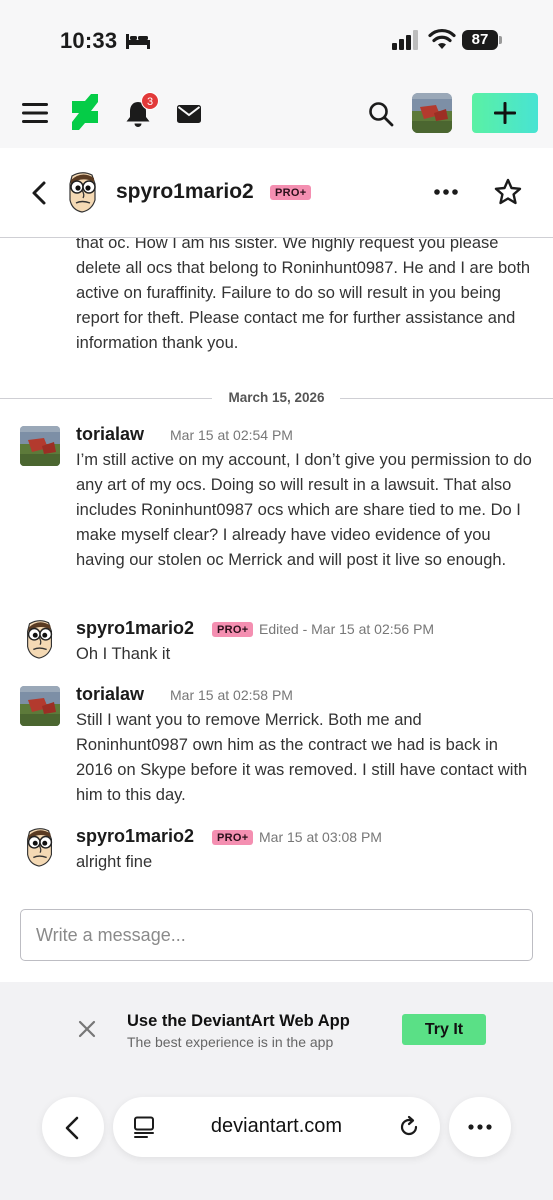 This screenshot has height=1200, width=553. What do you see at coordinates (185, 192) in the screenshot?
I see `contact-username: spyro1mario2` at bounding box center [185, 192].